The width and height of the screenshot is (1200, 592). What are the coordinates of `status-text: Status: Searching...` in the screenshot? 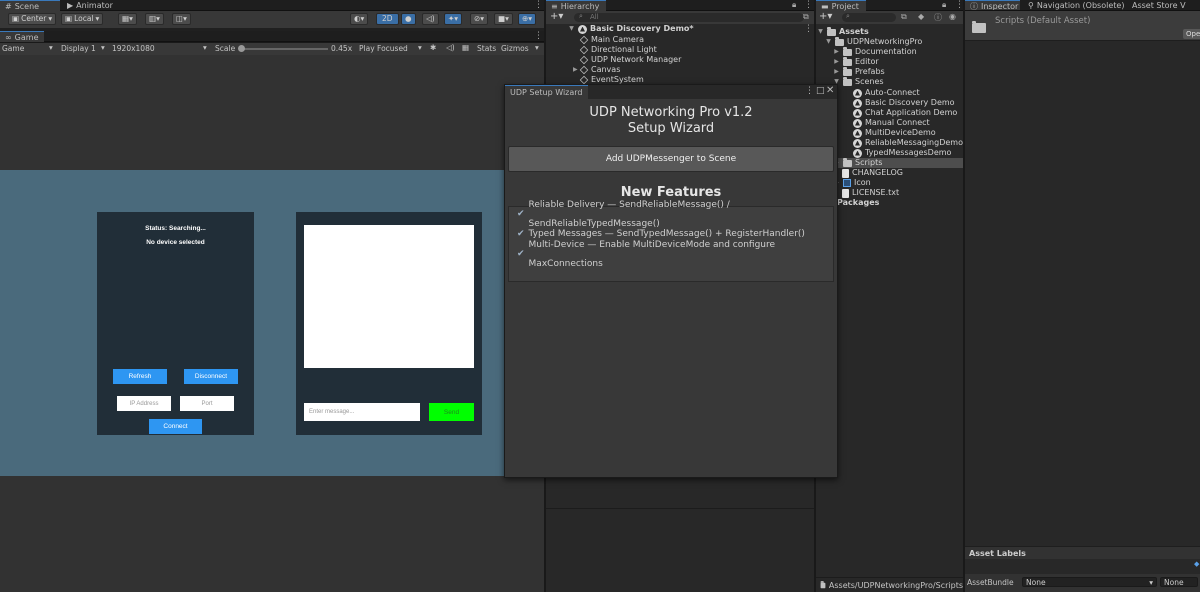 It's located at (175, 228).